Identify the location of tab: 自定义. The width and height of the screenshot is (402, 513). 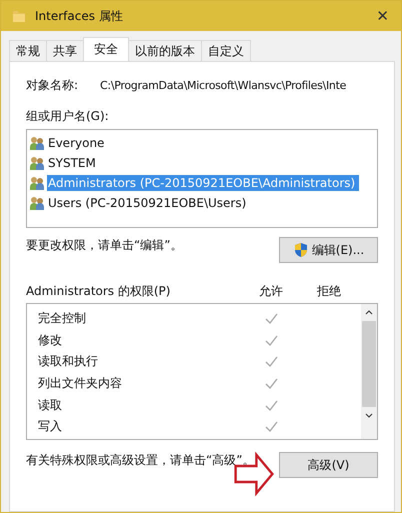
(226, 50).